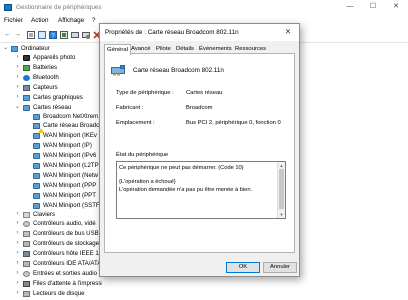 This screenshot has height=300, width=408. I want to click on tab-advanced: Avancé, so click(141, 49).